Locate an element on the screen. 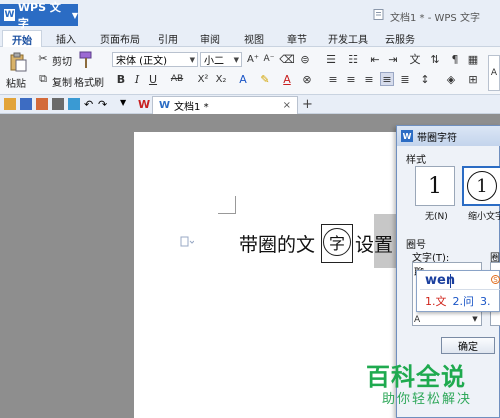  distributed-icon: ≣ is located at coordinates (405, 79).